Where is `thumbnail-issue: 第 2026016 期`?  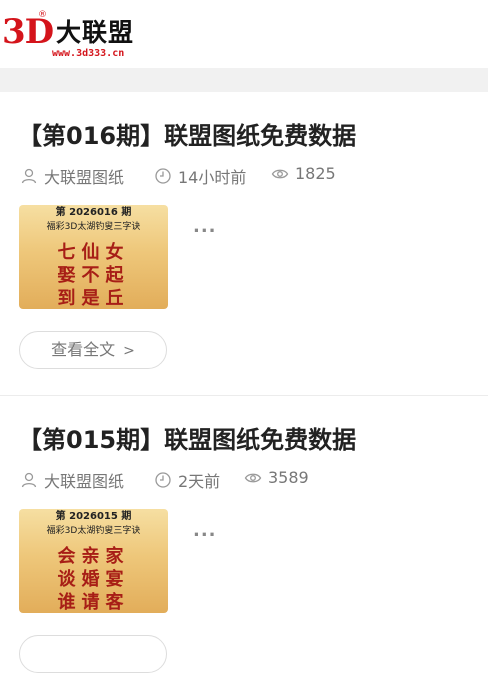 thumbnail-issue: 第 2026016 期 is located at coordinates (93, 212).